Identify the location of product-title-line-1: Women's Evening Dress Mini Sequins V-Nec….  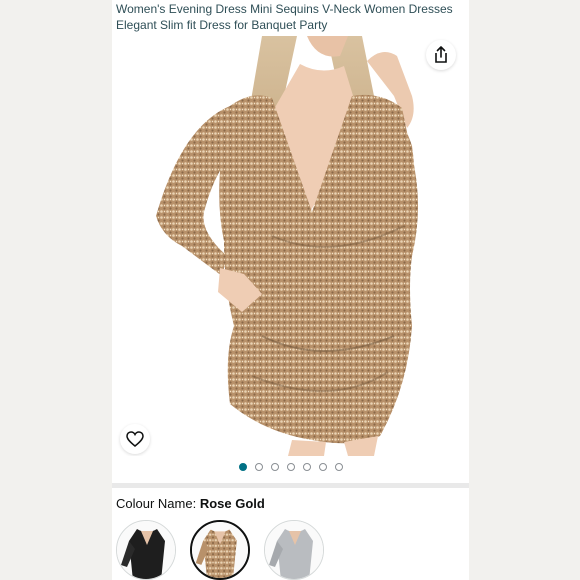
(284, 9).